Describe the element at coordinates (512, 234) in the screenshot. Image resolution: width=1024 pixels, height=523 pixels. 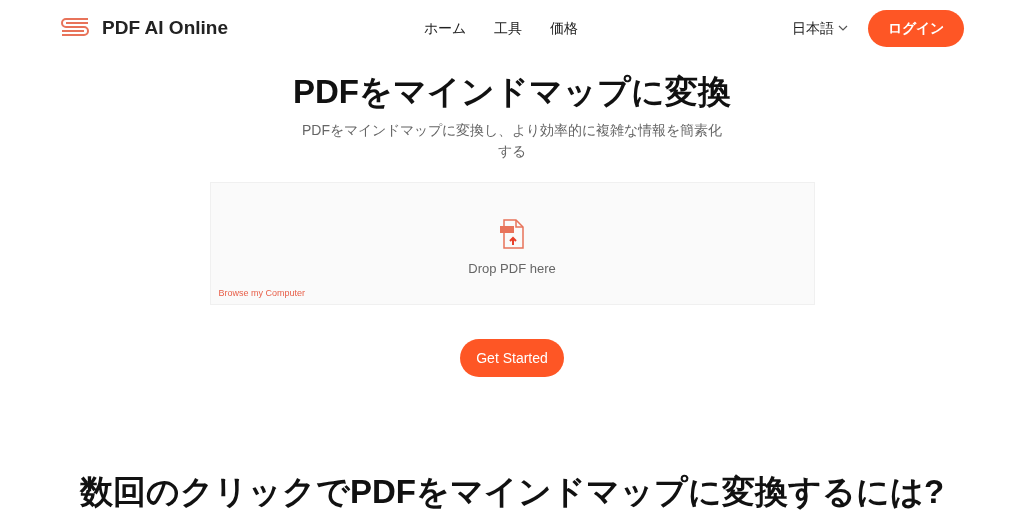
I see `pdf-upload-icon` at that location.